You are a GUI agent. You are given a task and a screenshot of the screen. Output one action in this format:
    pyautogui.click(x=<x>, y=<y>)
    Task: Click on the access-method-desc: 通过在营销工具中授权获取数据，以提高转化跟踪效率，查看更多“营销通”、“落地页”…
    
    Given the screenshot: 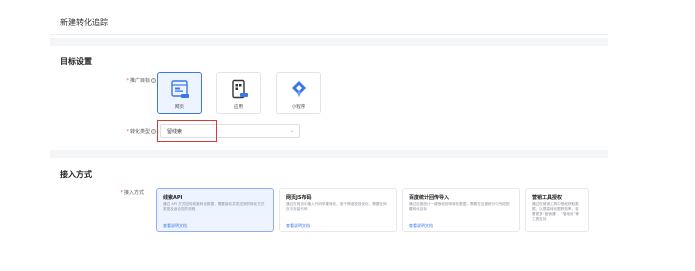 What is the action you would take?
    pyautogui.click(x=555, y=211)
    